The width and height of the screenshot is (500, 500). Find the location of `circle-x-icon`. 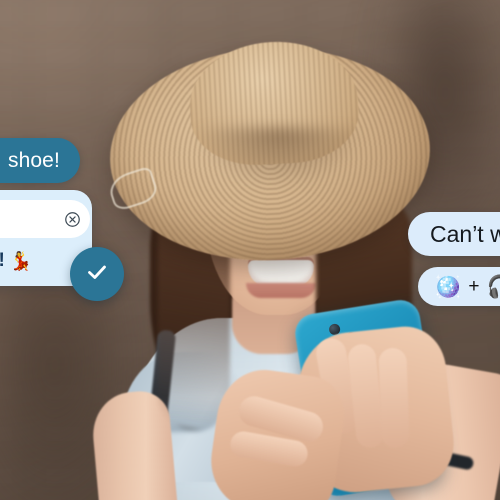

circle-x-icon is located at coordinates (72, 219).